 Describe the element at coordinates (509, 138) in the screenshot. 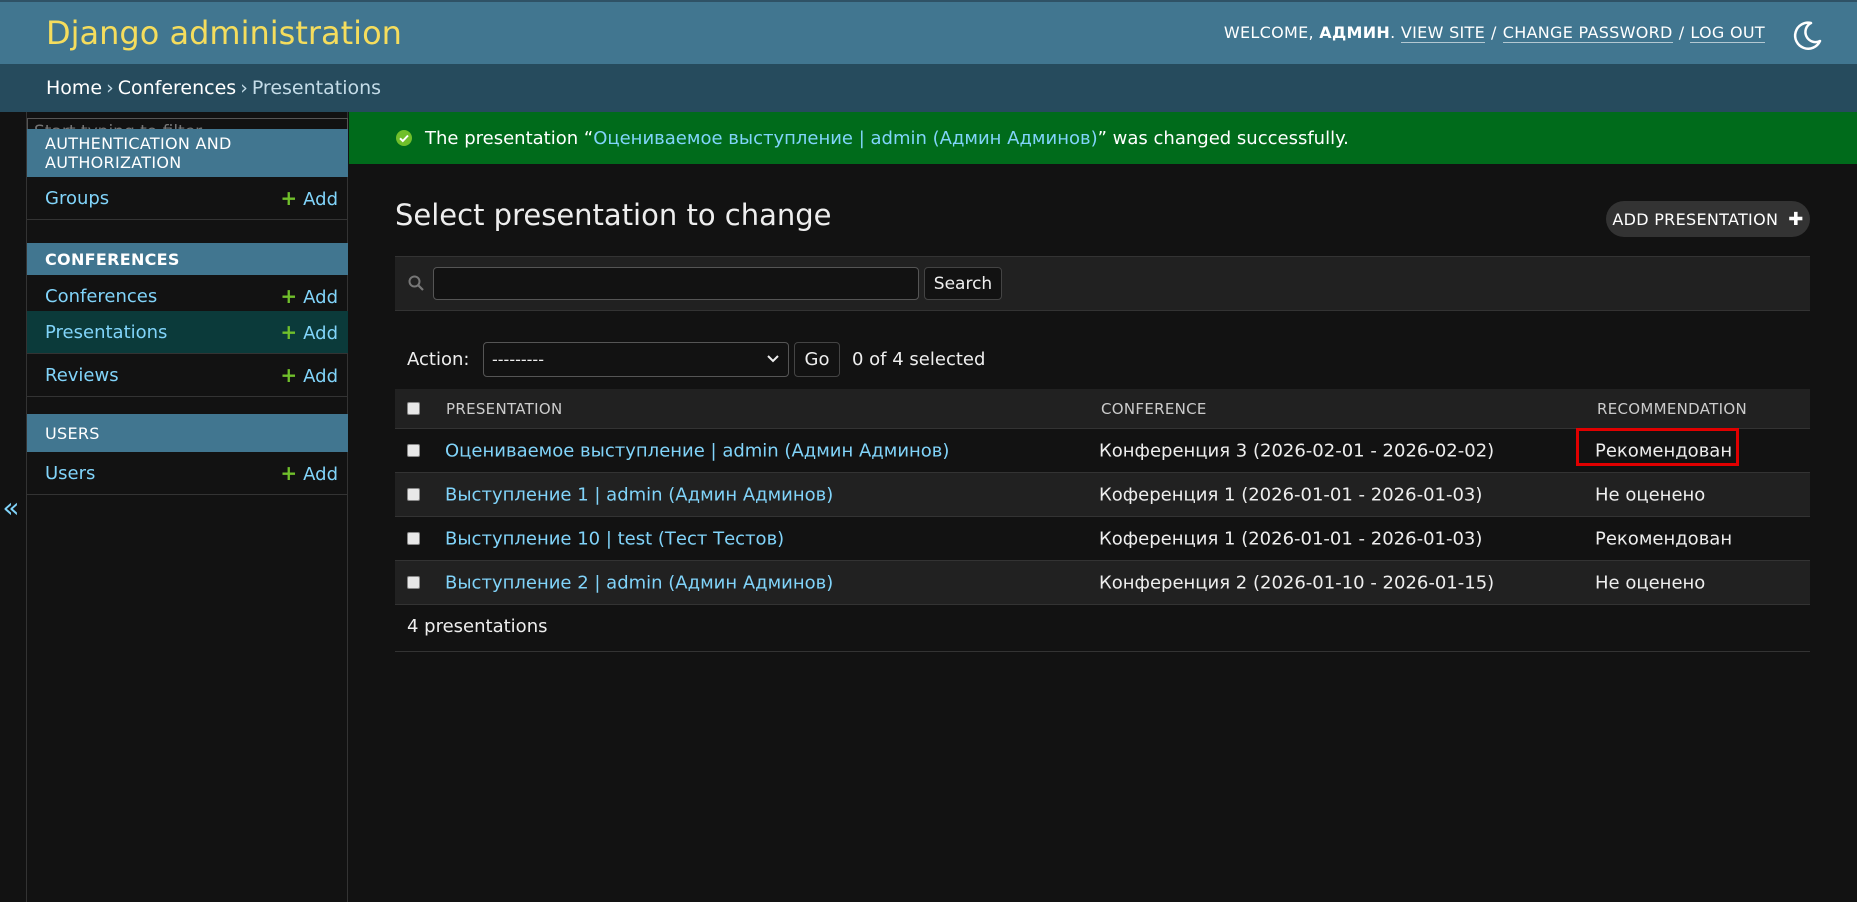

I see `message-prefix: The presentation “` at that location.